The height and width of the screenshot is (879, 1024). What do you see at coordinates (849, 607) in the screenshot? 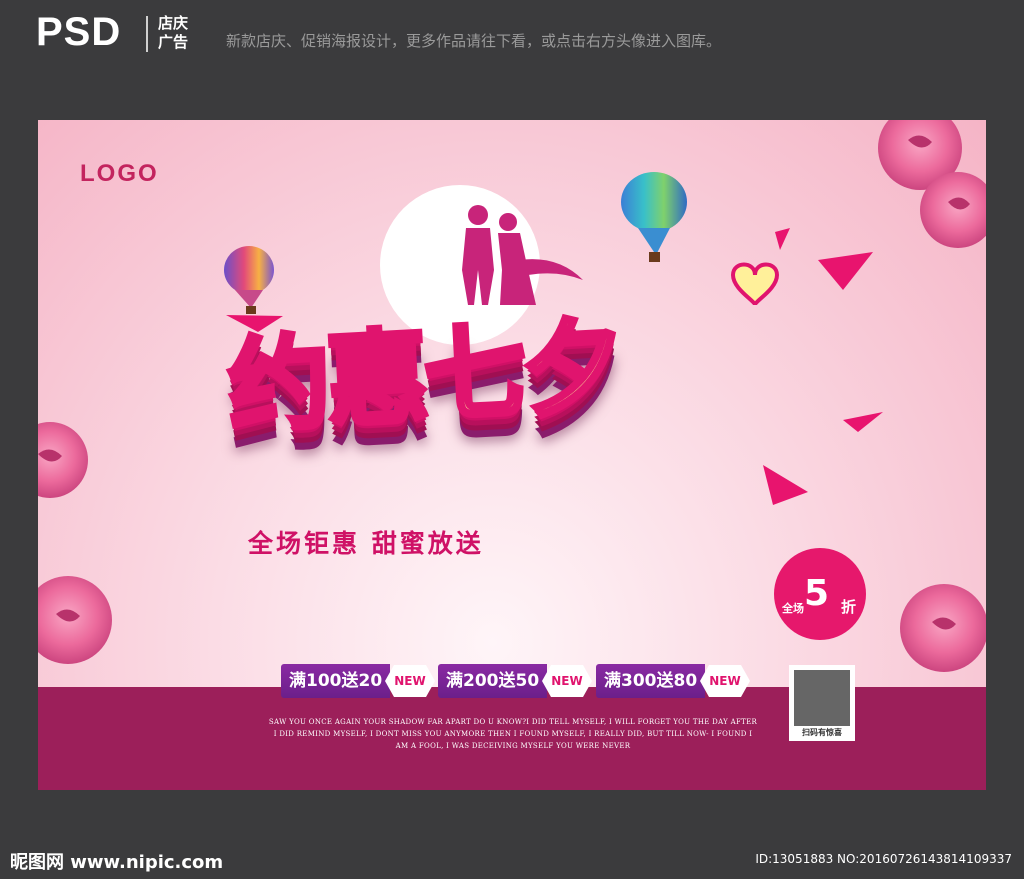
I see `discount-suffix: 折` at bounding box center [849, 607].